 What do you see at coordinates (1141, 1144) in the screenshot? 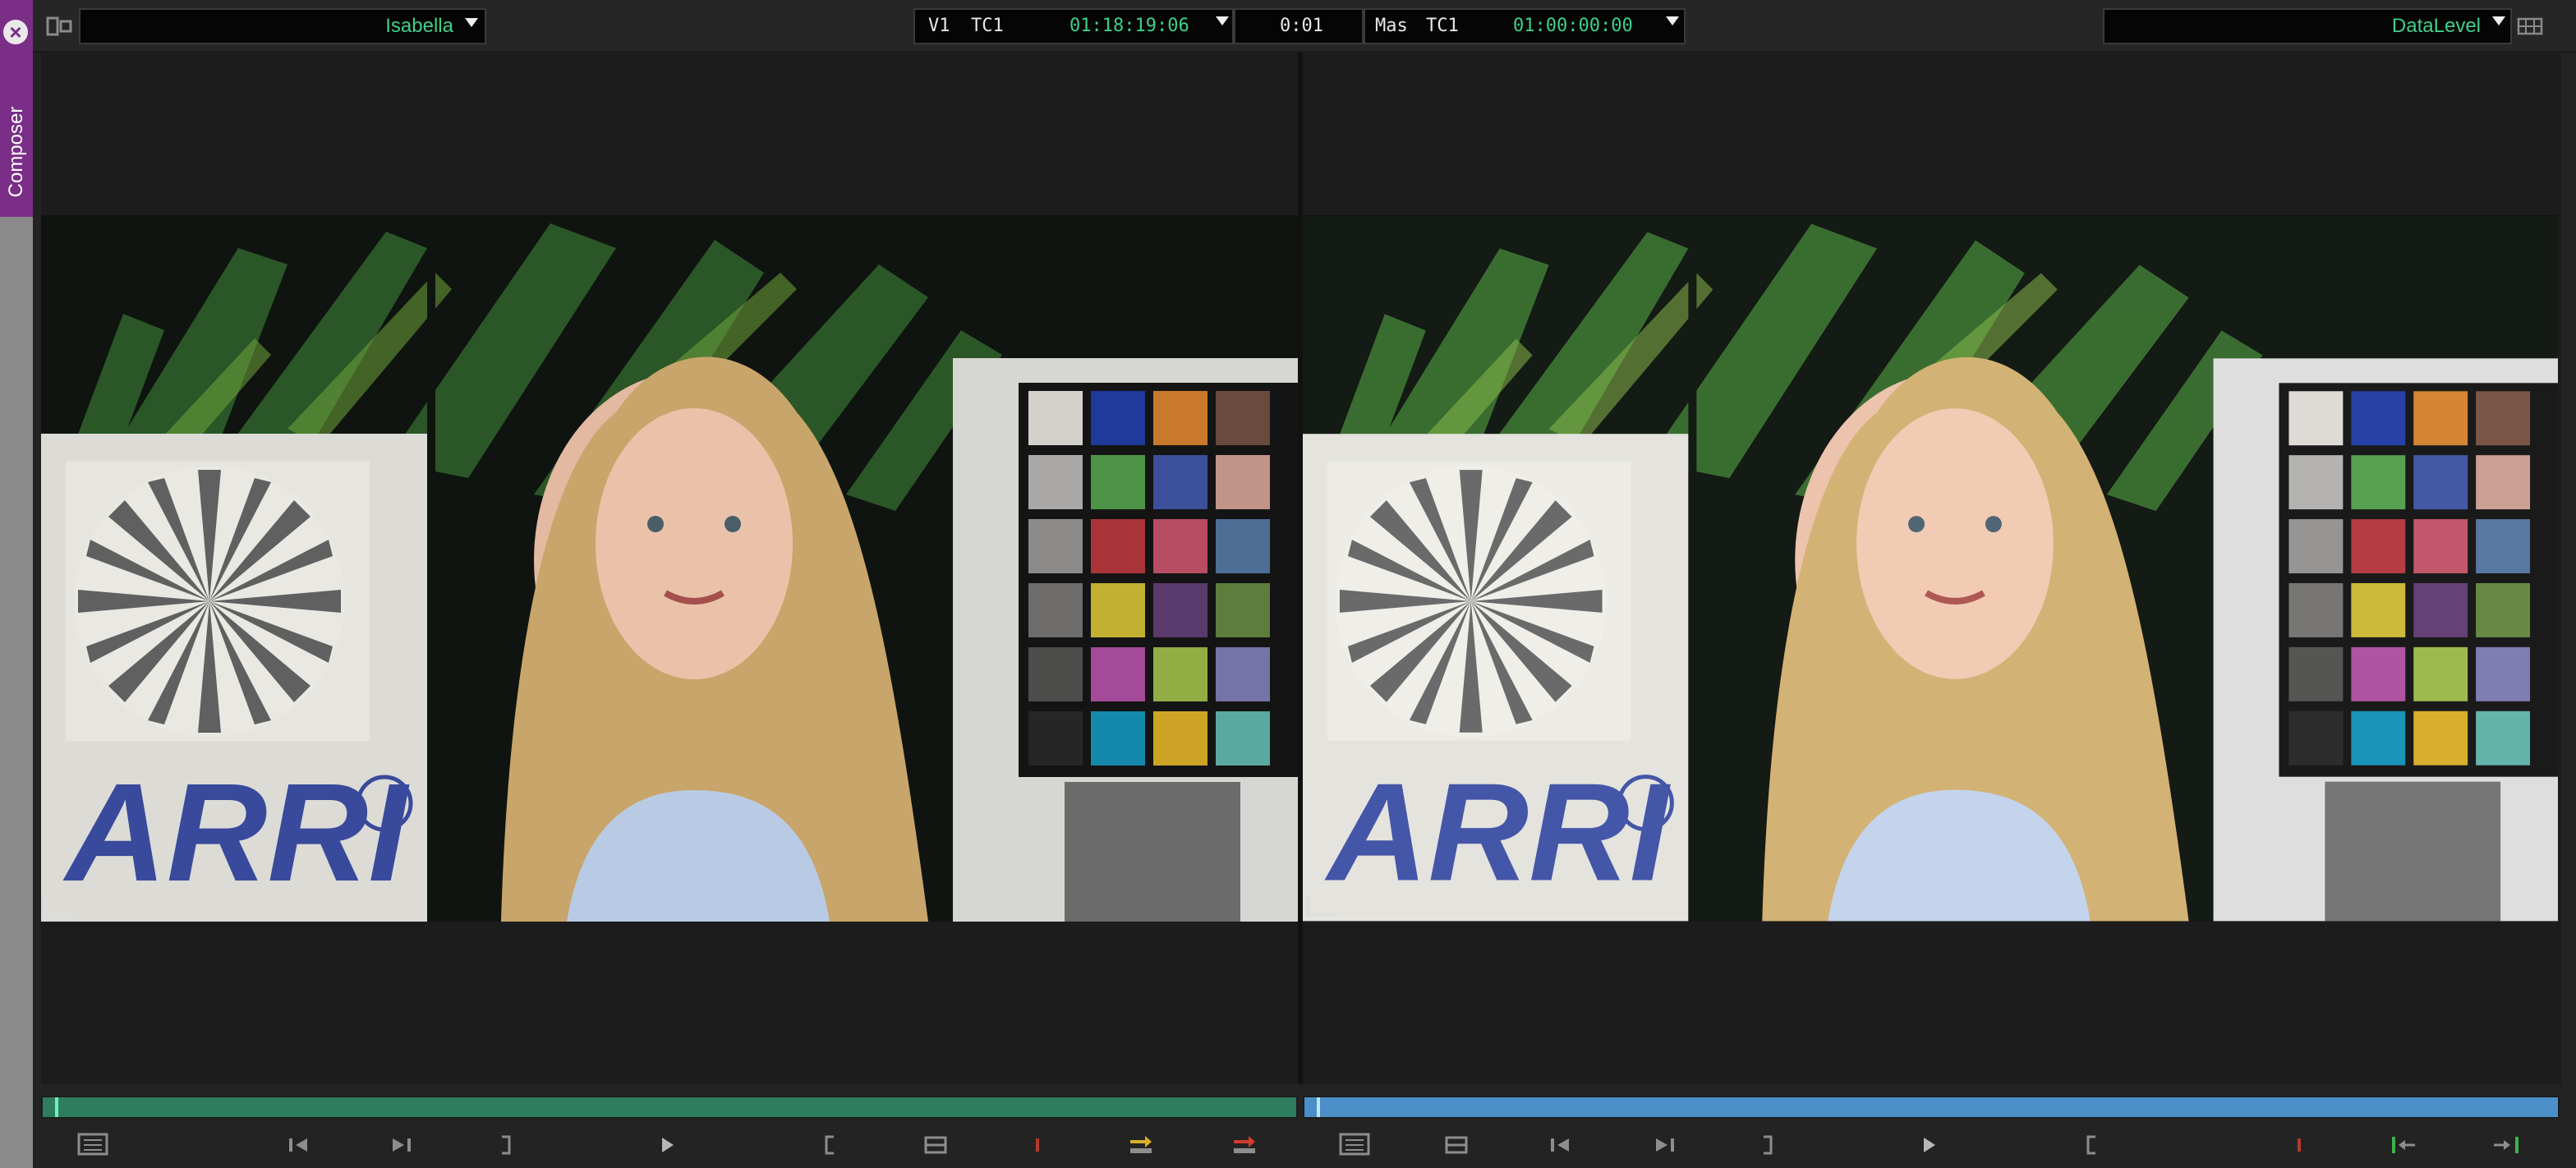
I see `splice-in-icon` at bounding box center [1141, 1144].